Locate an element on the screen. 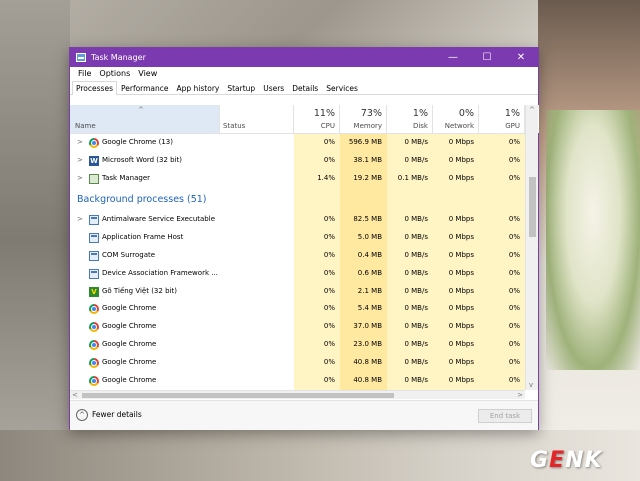 This screenshot has height=481, width=640. process-memory-cell: 0.6 MB is located at coordinates (369, 272).